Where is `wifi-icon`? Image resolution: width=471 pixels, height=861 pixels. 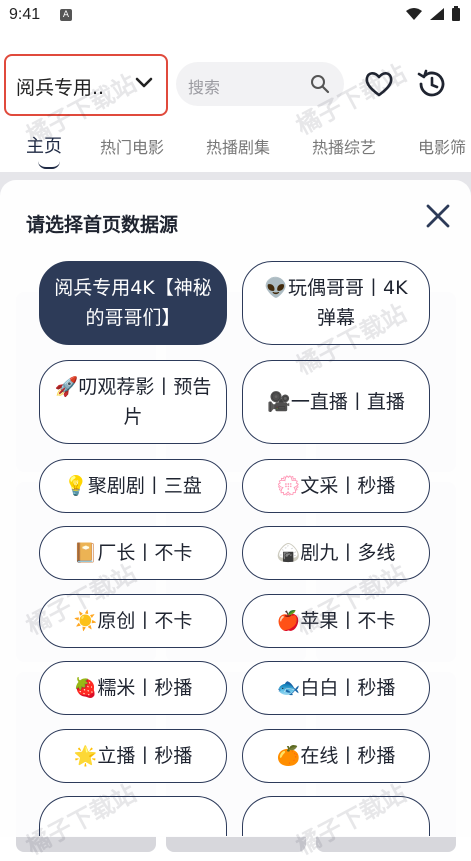 wifi-icon is located at coordinates (414, 14).